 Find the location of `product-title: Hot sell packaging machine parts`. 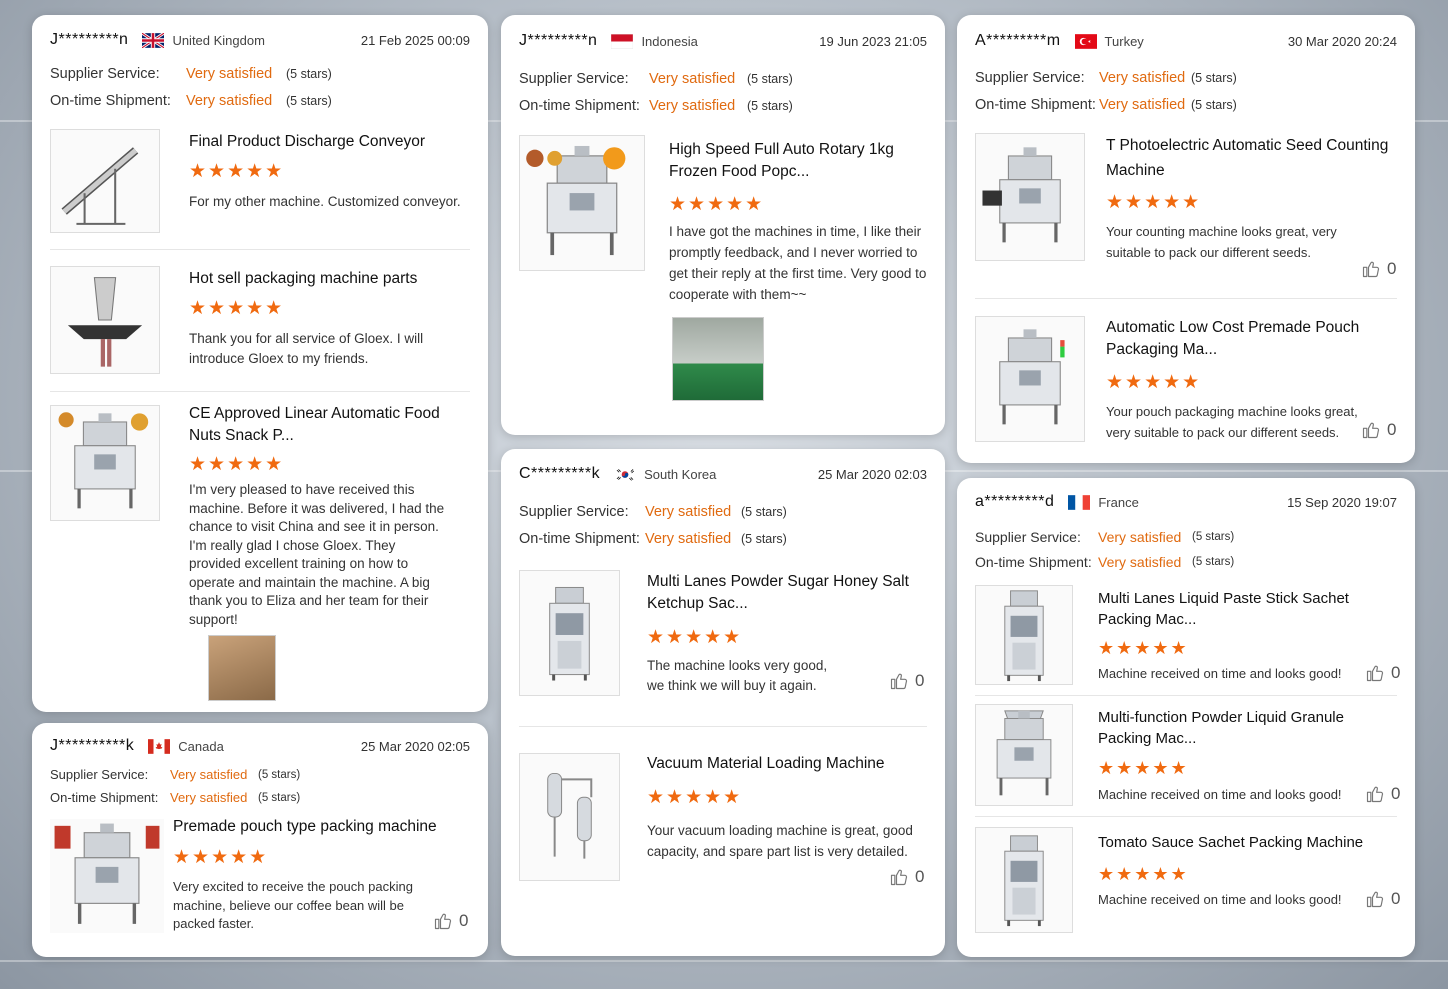

product-title: Hot sell packaging machine parts is located at coordinates (329, 279).